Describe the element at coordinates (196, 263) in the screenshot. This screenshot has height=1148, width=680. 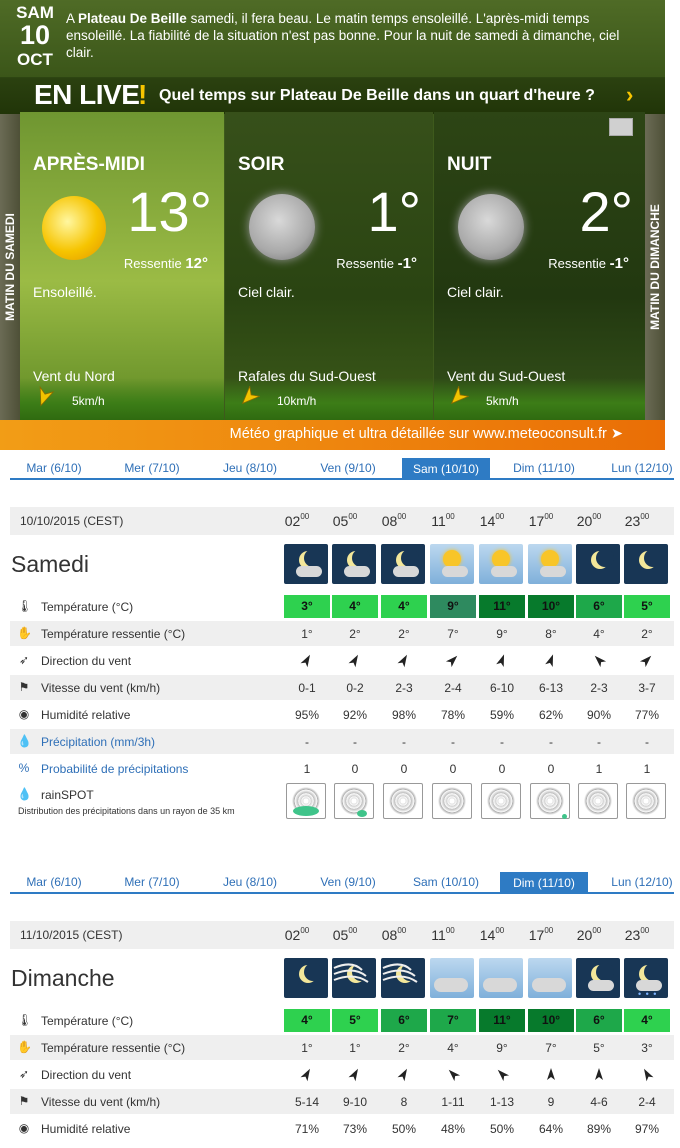
I see `feels-like-value: 12°` at that location.